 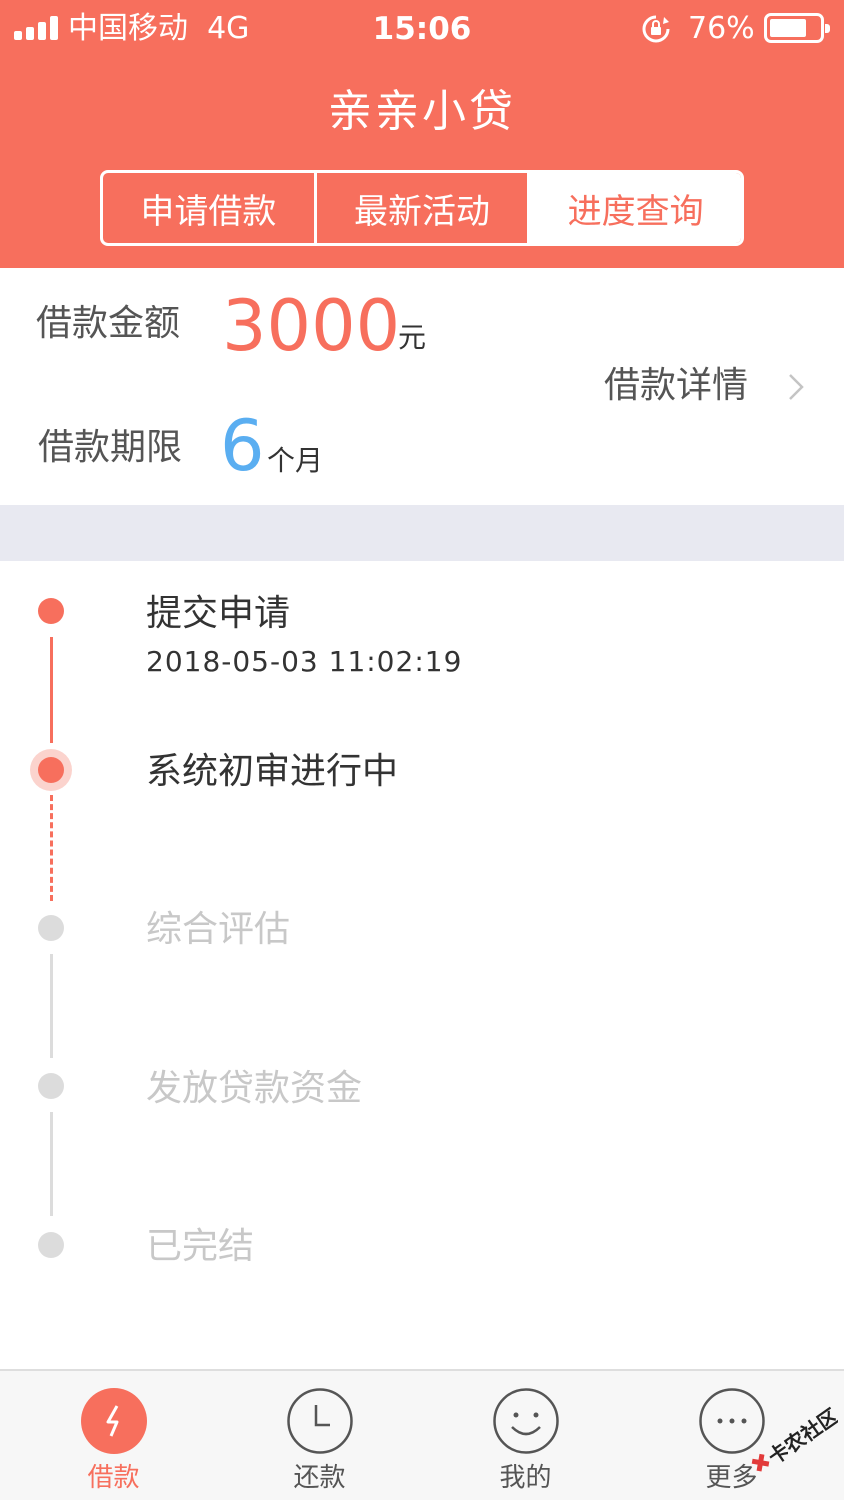 What do you see at coordinates (242, 446) in the screenshot?
I see `term-value: 6` at bounding box center [242, 446].